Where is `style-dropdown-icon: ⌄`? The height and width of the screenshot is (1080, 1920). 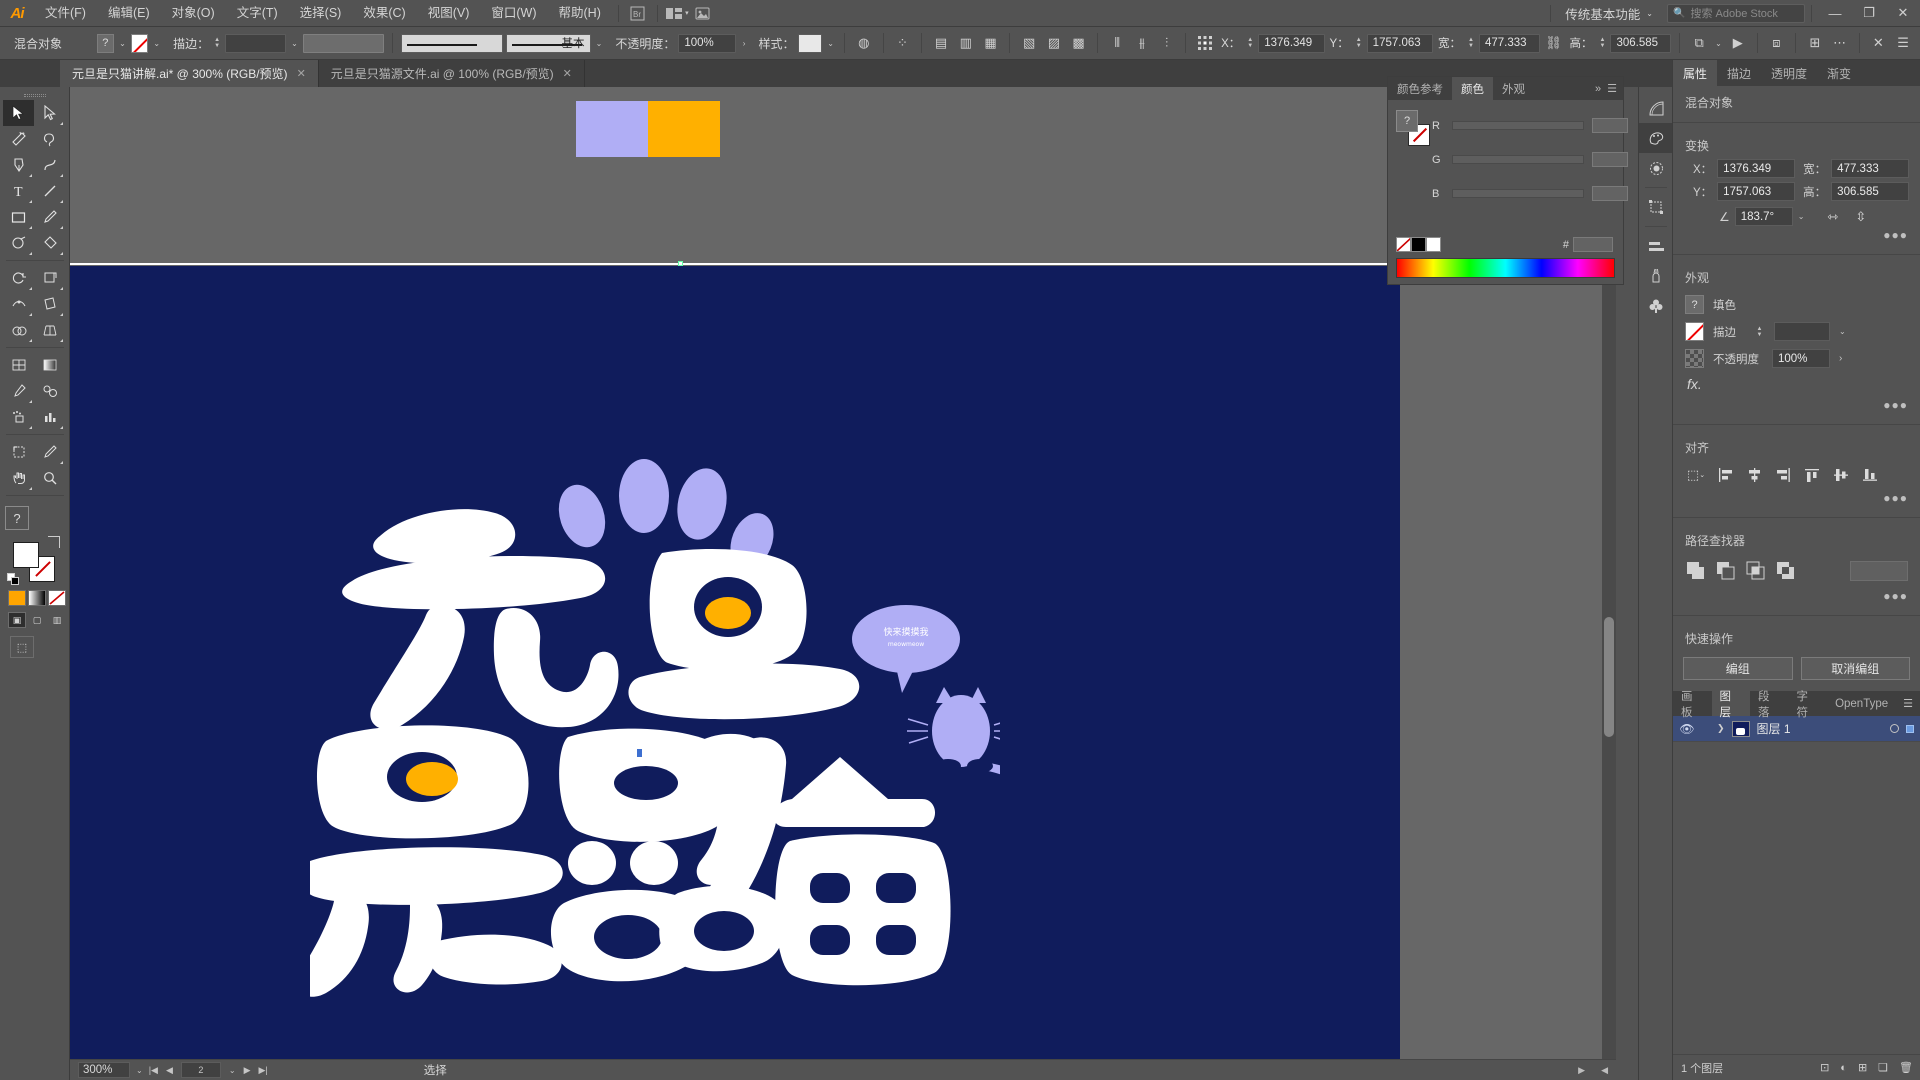 style-dropdown-icon: ⌄ is located at coordinates (830, 43).